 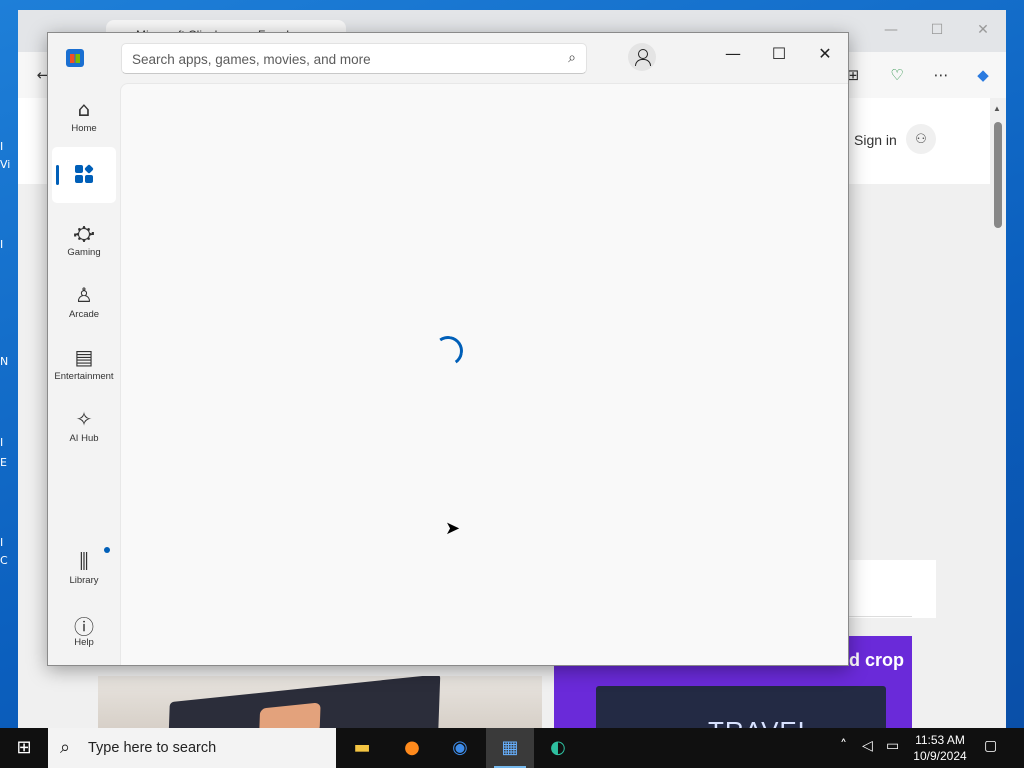 I want to click on copilot-icon: ◆, so click(x=983, y=77).